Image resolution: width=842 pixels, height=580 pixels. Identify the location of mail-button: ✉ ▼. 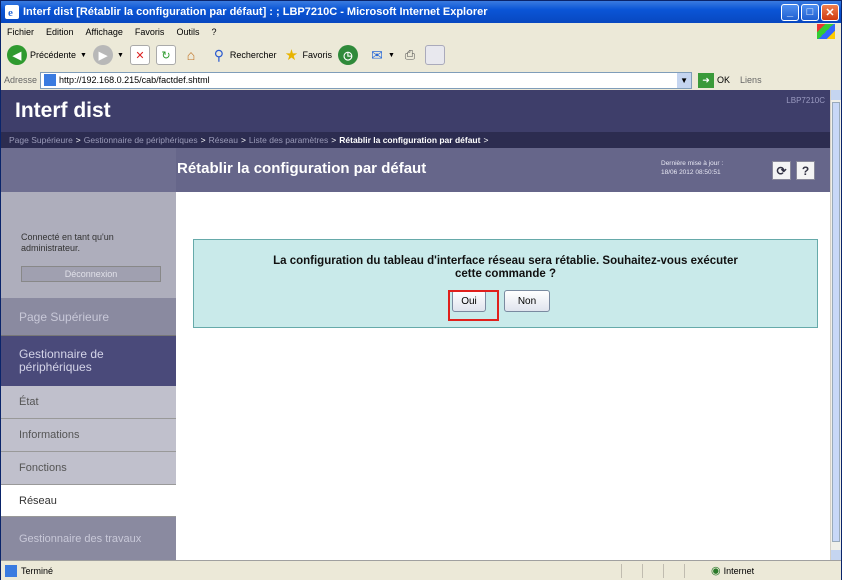
(381, 55).